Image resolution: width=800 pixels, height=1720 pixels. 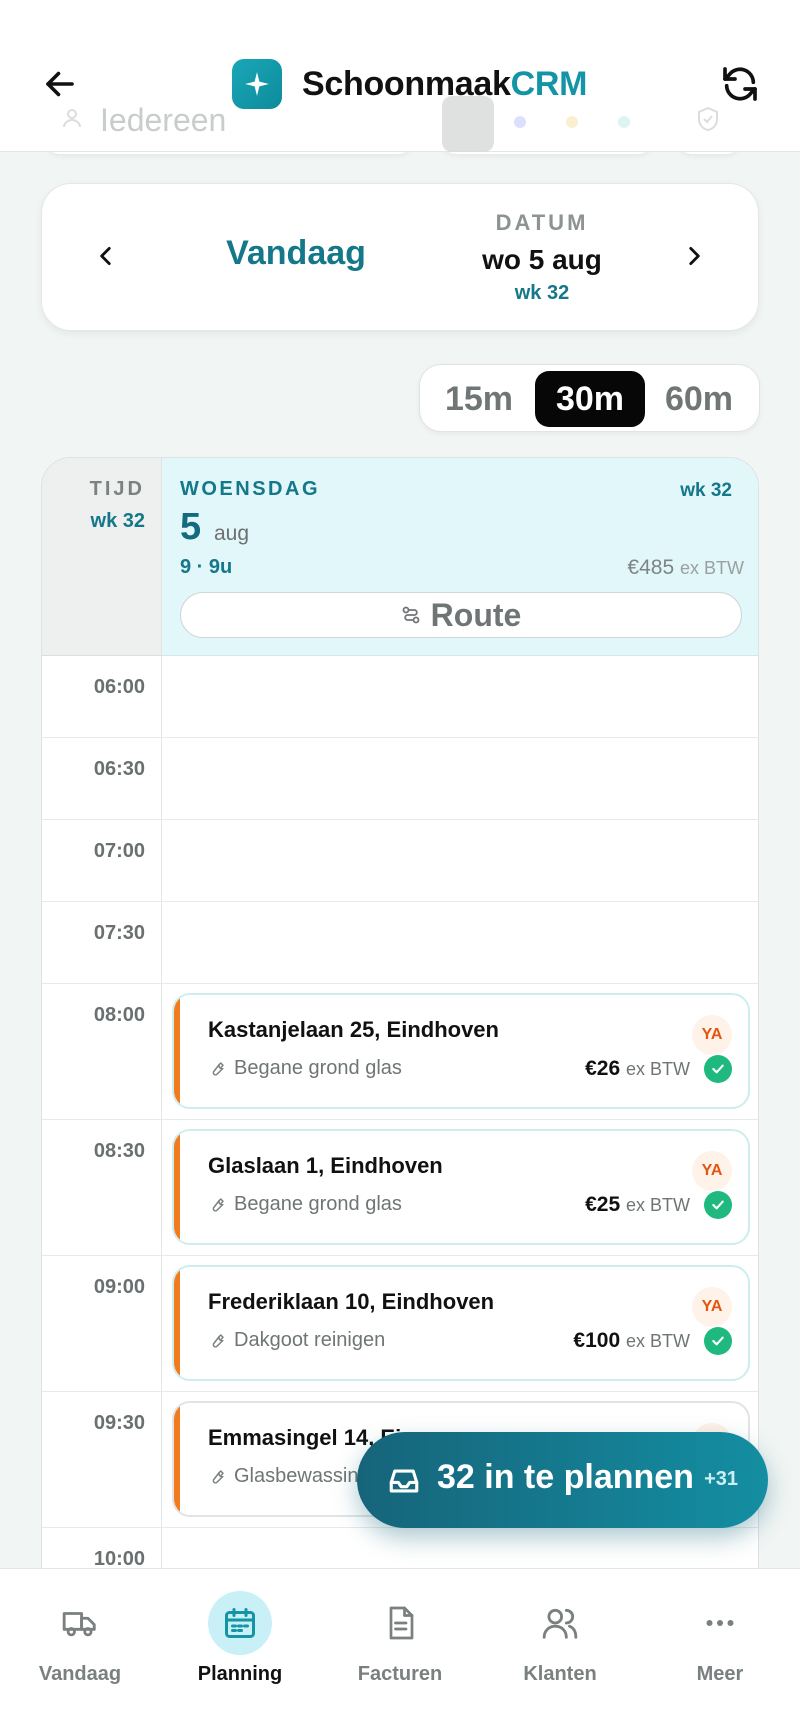 What do you see at coordinates (631, 1341) in the screenshot?
I see `appointment-price: €100 ex BTW` at bounding box center [631, 1341].